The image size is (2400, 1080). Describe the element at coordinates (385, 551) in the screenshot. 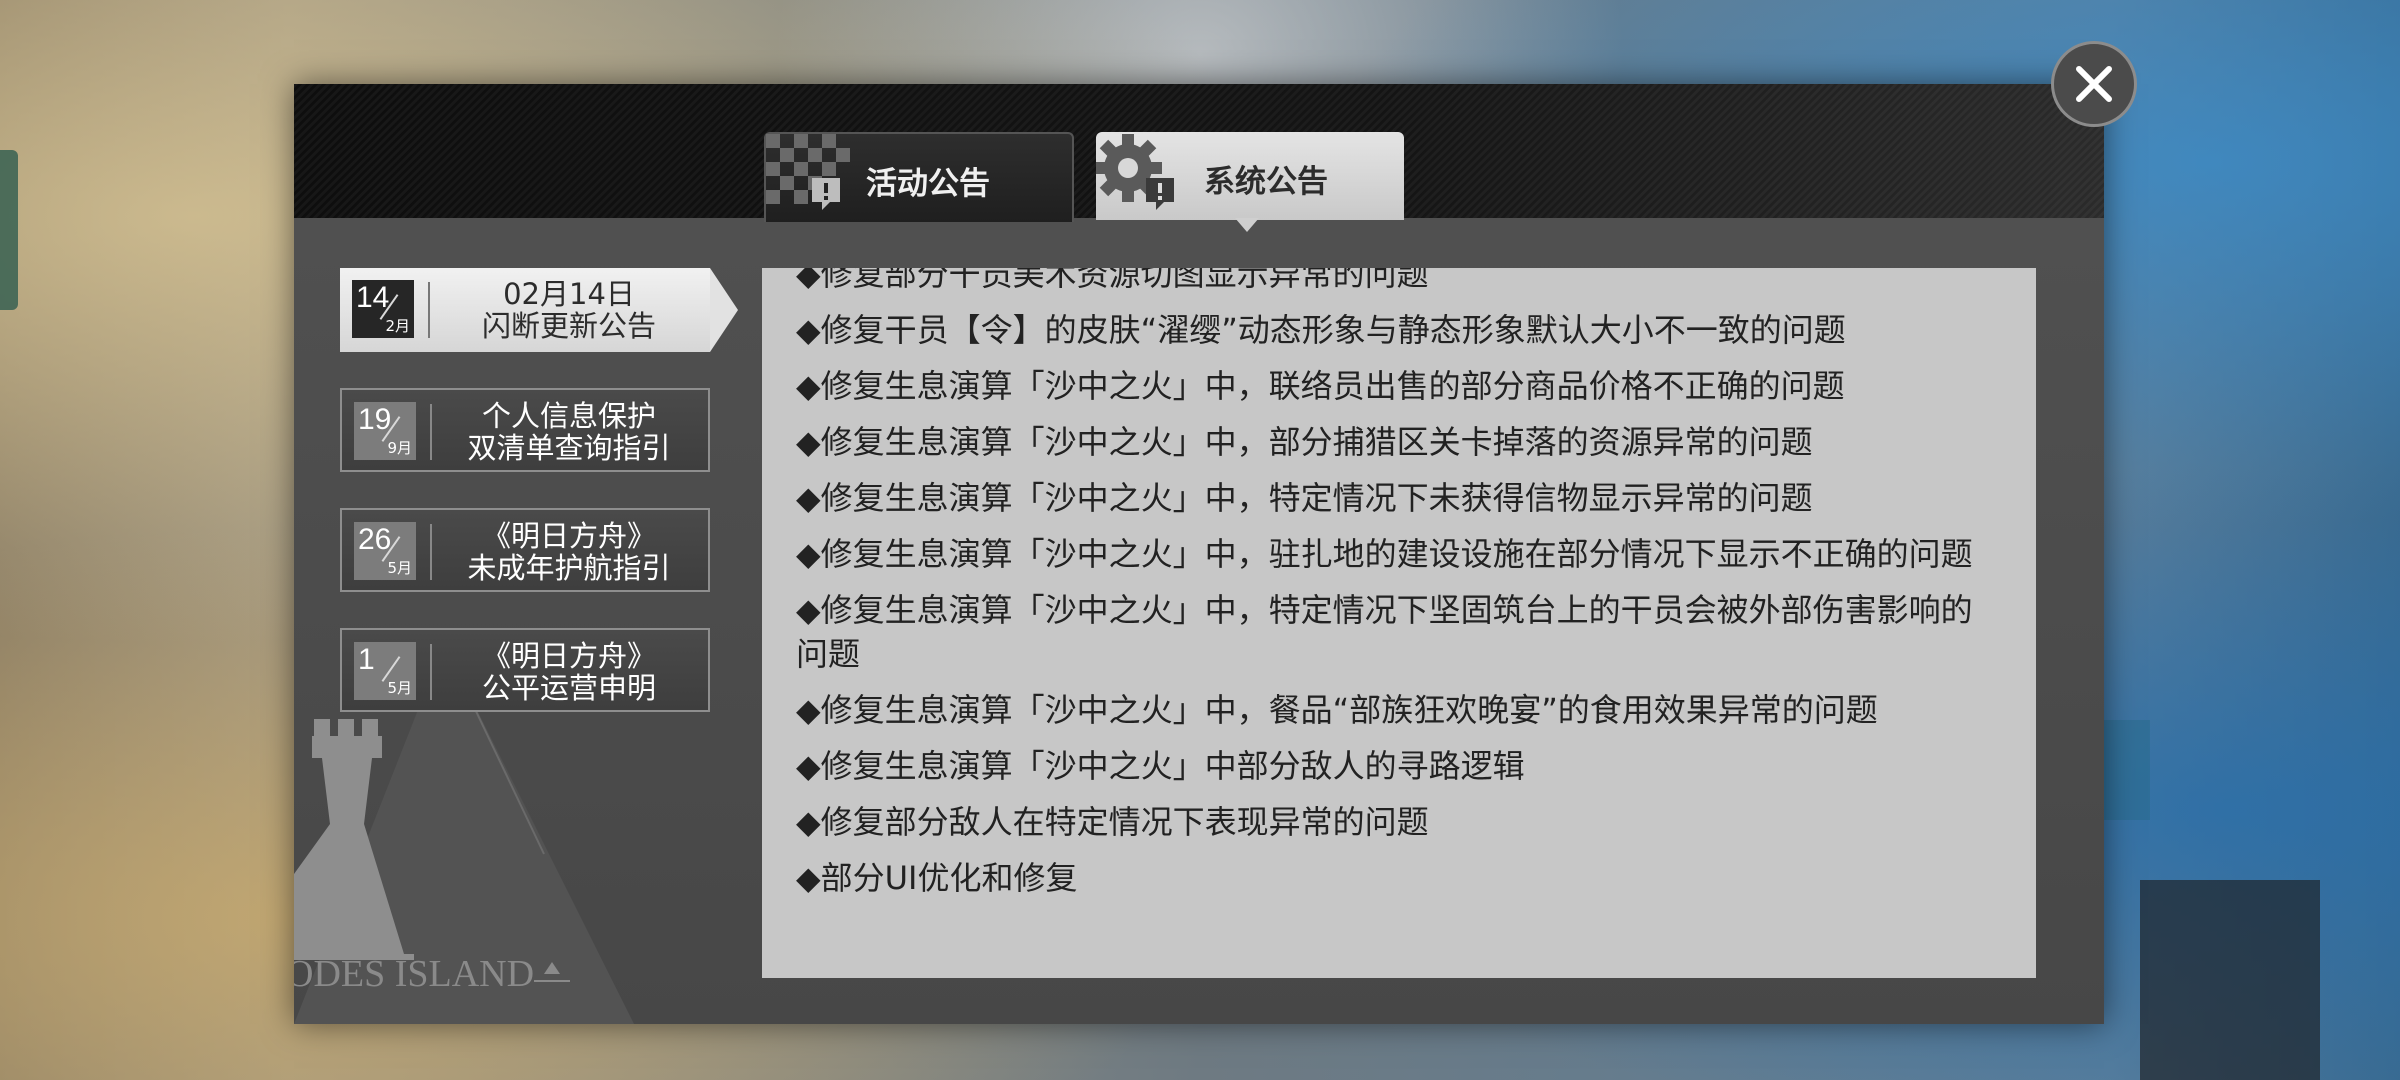

I see `date-badge: 26 5月` at that location.